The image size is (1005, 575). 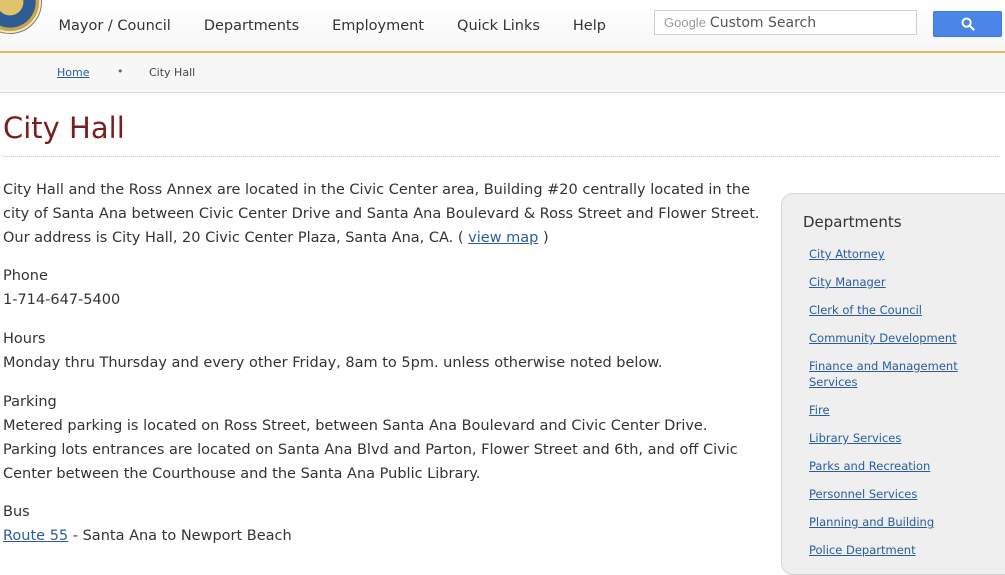 What do you see at coordinates (863, 494) in the screenshot?
I see `sidebar-item-personnel-services: Personnel Services` at bounding box center [863, 494].